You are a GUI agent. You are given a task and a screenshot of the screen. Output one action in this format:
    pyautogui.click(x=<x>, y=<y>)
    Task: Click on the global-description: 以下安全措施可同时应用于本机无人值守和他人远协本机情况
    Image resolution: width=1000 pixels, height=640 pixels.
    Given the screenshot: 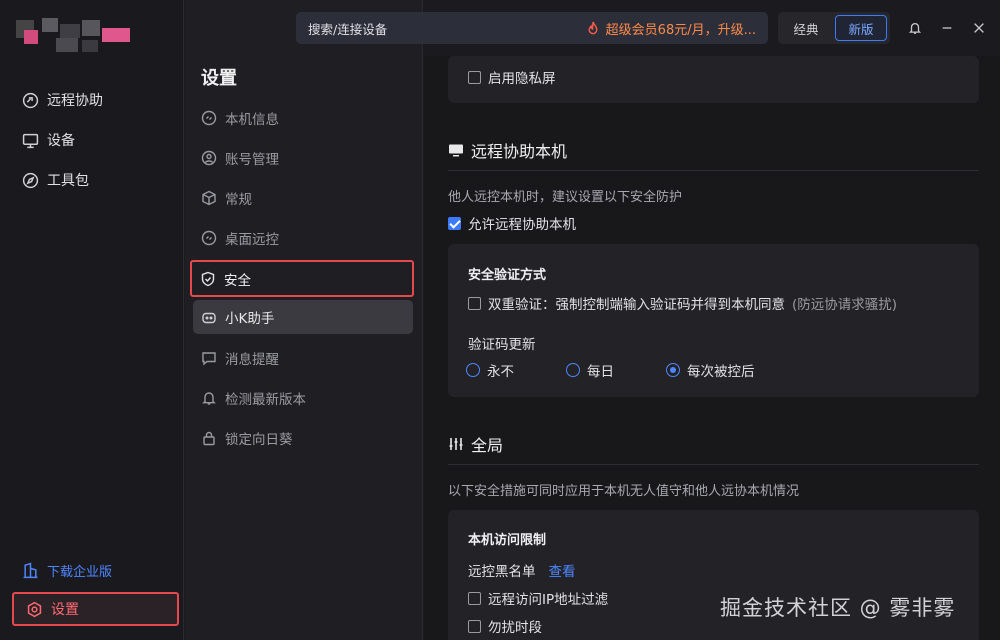 What is the action you would take?
    pyautogui.click(x=624, y=491)
    